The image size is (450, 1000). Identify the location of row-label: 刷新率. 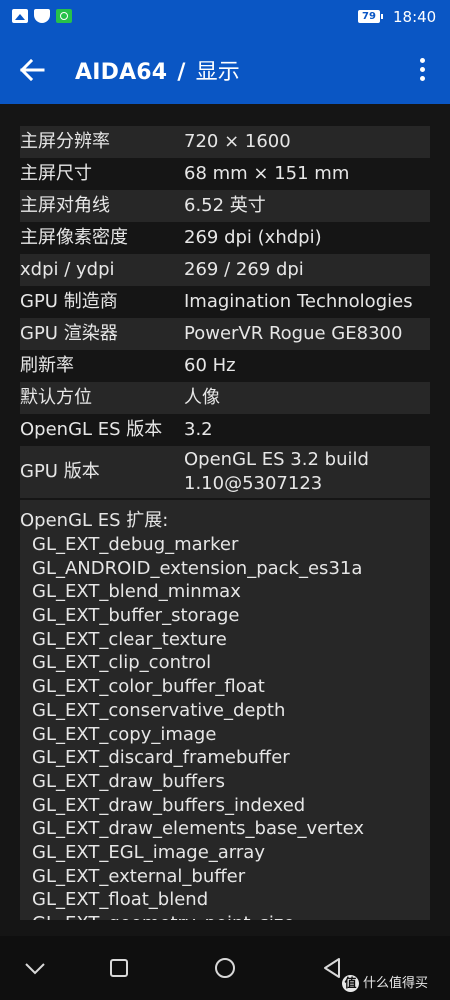
(47, 365).